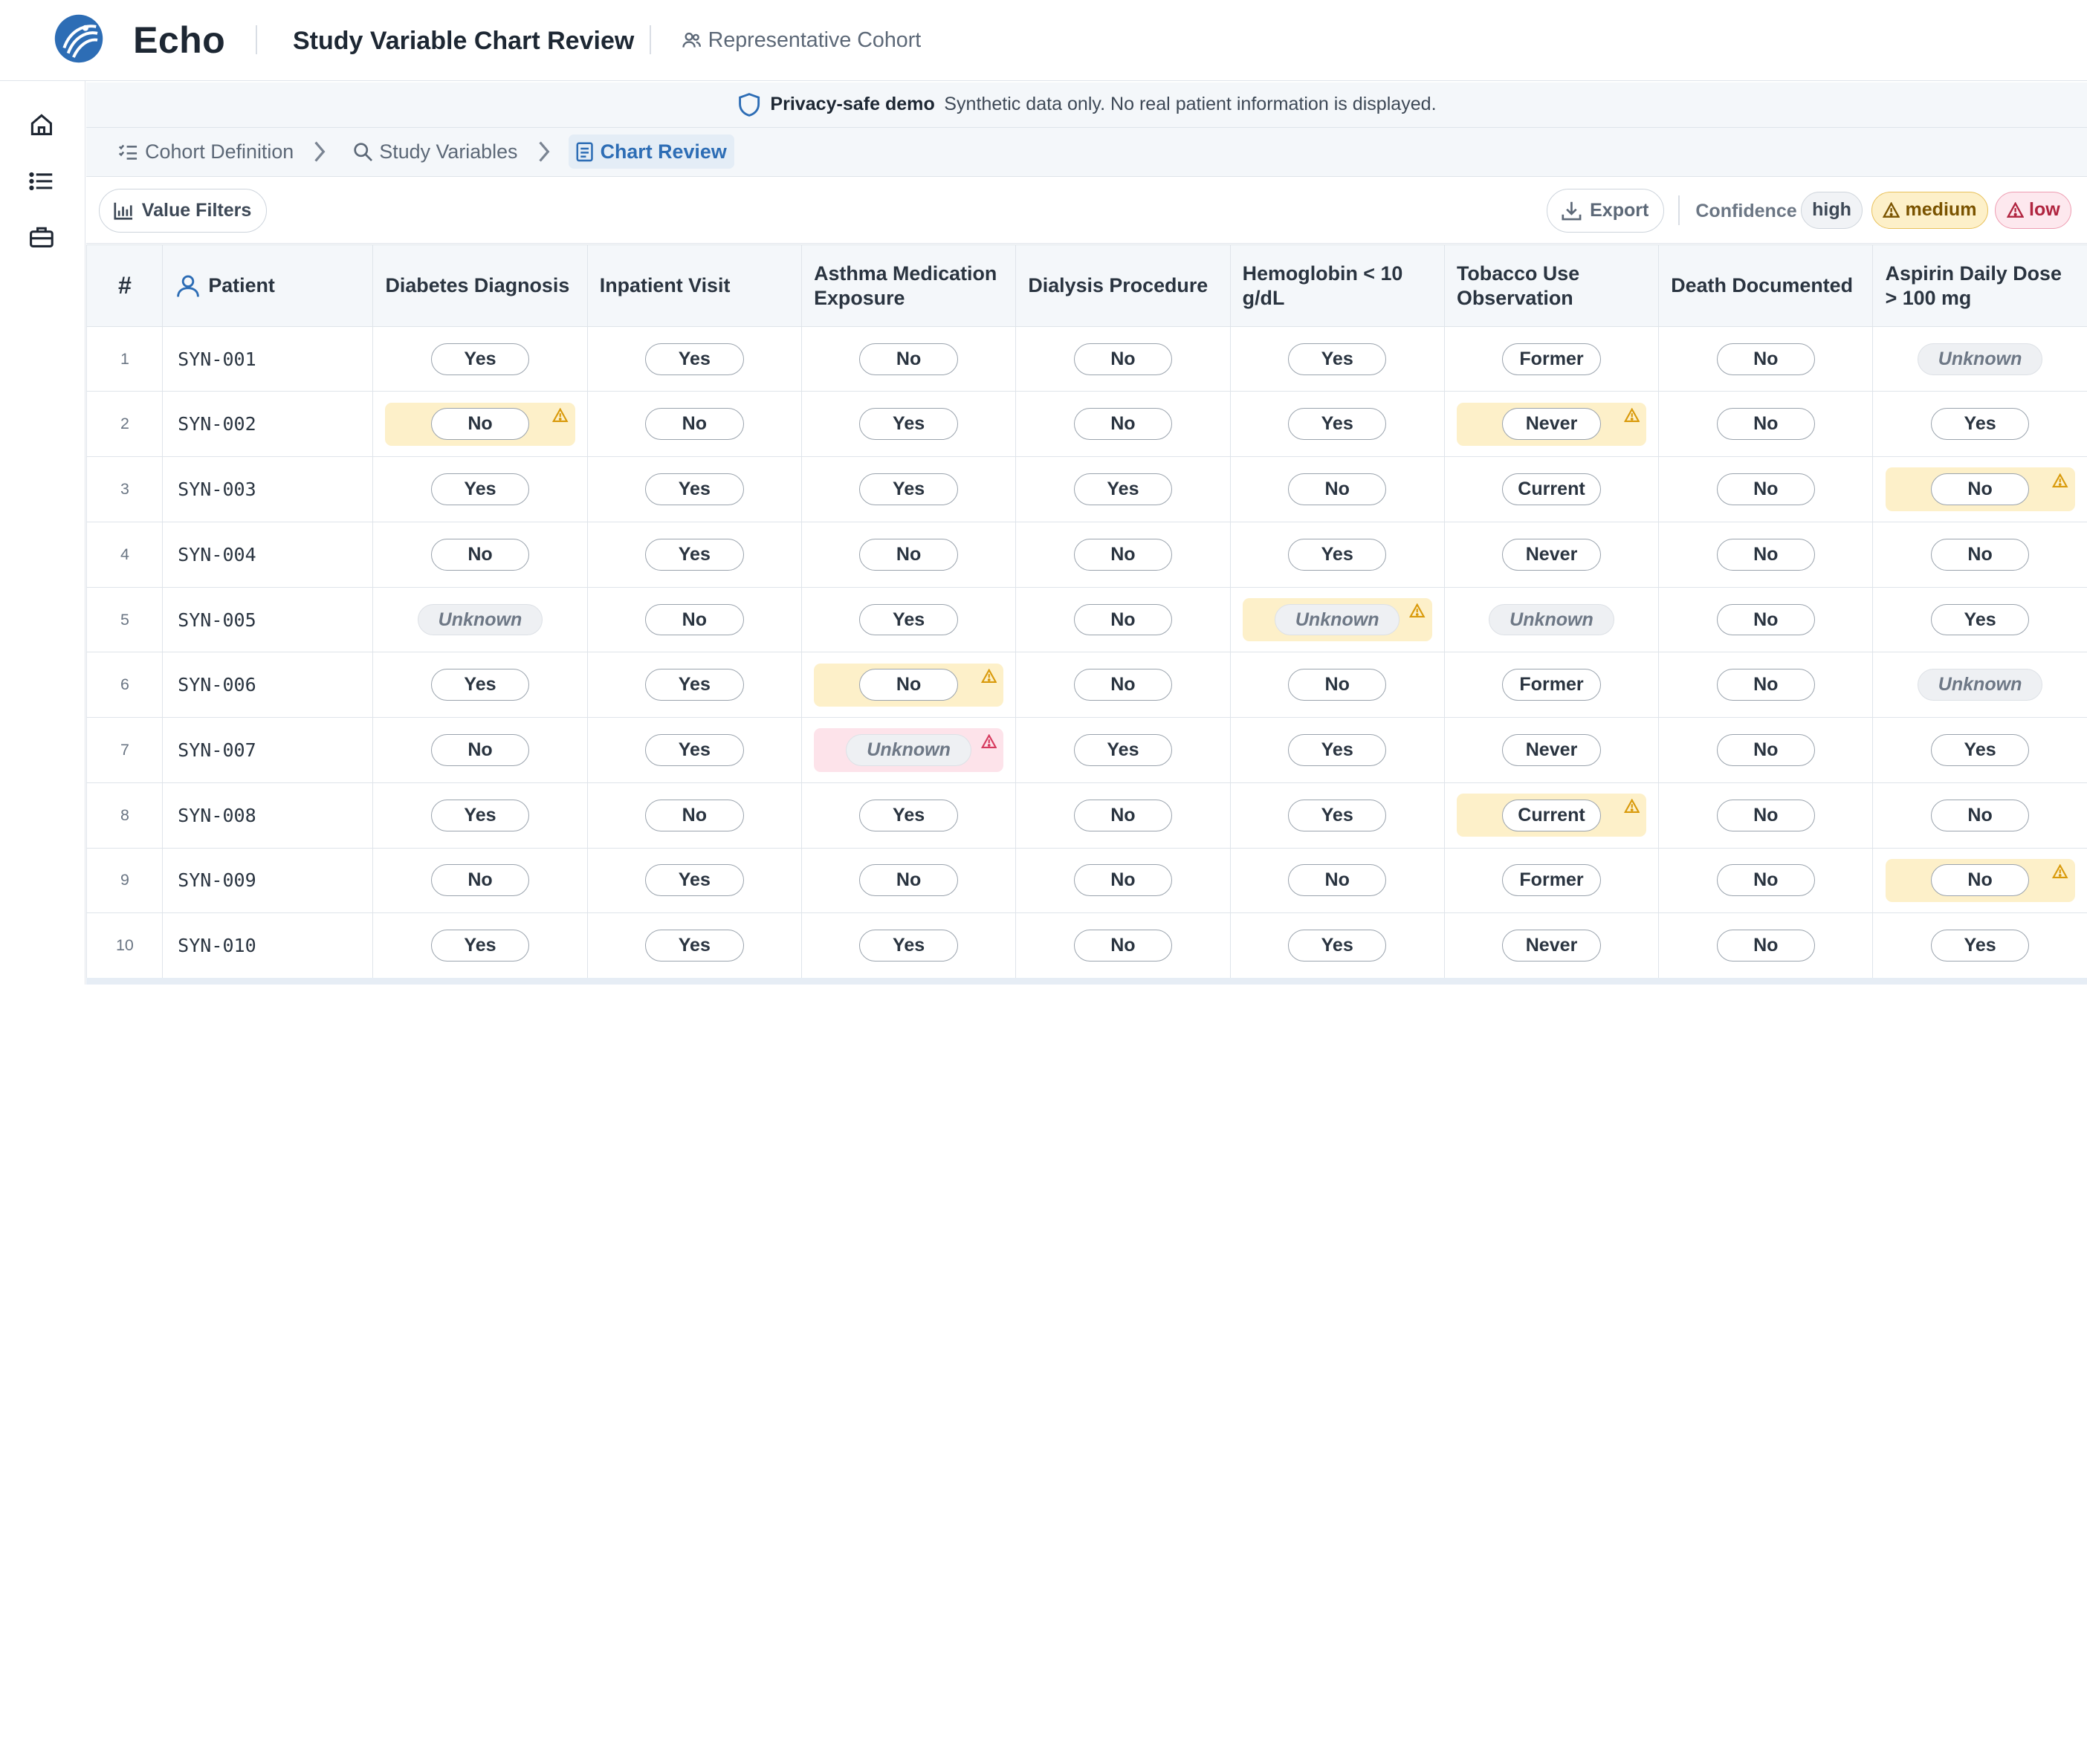 This screenshot has height=1764, width=2087. I want to click on patient-id: SYN-008, so click(268, 815).